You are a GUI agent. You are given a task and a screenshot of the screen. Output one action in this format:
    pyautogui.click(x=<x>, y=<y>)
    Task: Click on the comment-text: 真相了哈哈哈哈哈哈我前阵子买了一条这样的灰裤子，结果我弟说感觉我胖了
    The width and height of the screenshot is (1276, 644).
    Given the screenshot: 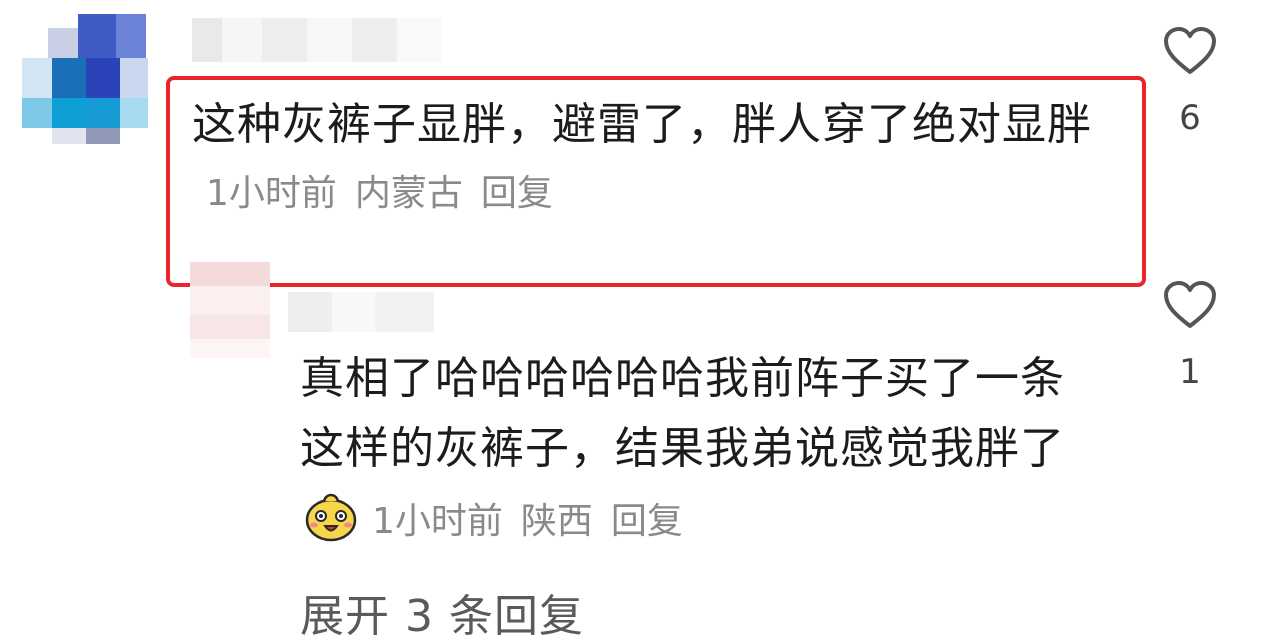 What is the action you would take?
    pyautogui.click(x=682, y=413)
    